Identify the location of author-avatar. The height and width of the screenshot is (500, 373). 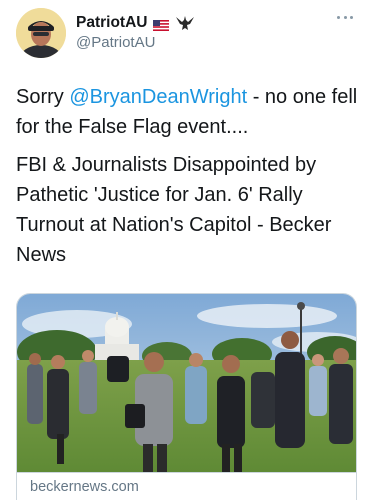
(41, 33).